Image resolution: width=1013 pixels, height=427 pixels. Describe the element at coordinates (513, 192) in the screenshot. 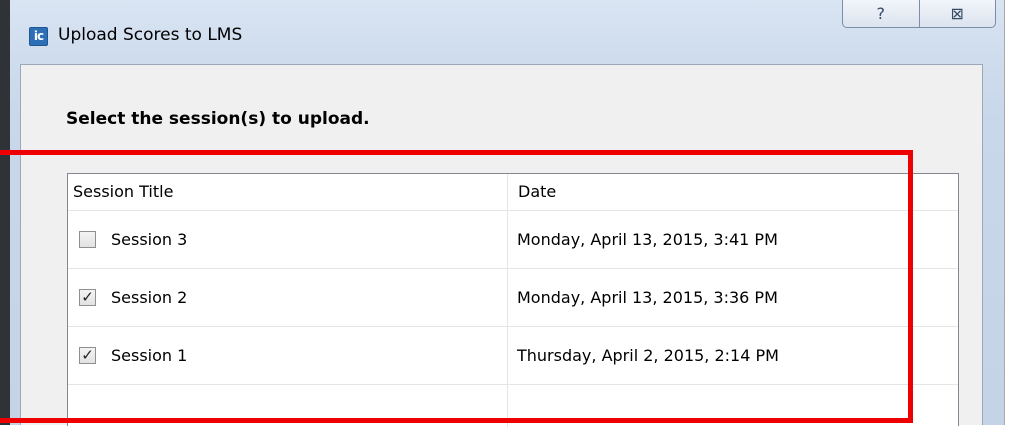

I see `table-header: Session Title Date` at that location.